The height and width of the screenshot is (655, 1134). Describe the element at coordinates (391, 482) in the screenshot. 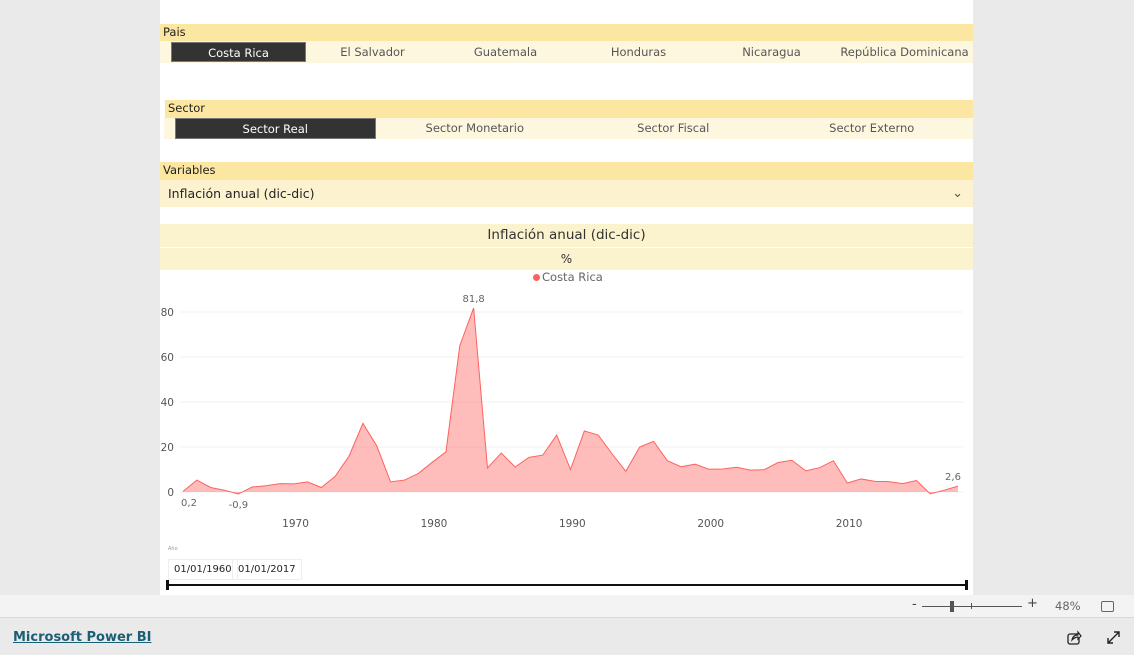

I see `data-point-1976` at that location.